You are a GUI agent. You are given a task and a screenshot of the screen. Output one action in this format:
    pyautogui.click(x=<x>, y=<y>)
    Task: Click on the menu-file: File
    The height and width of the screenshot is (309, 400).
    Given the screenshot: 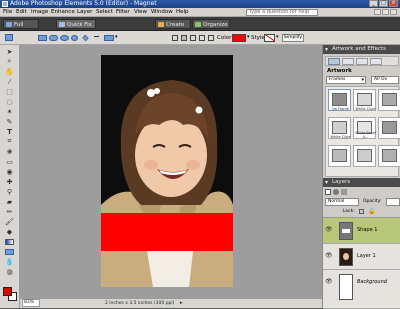 What is the action you would take?
    pyautogui.click(x=7, y=12)
    